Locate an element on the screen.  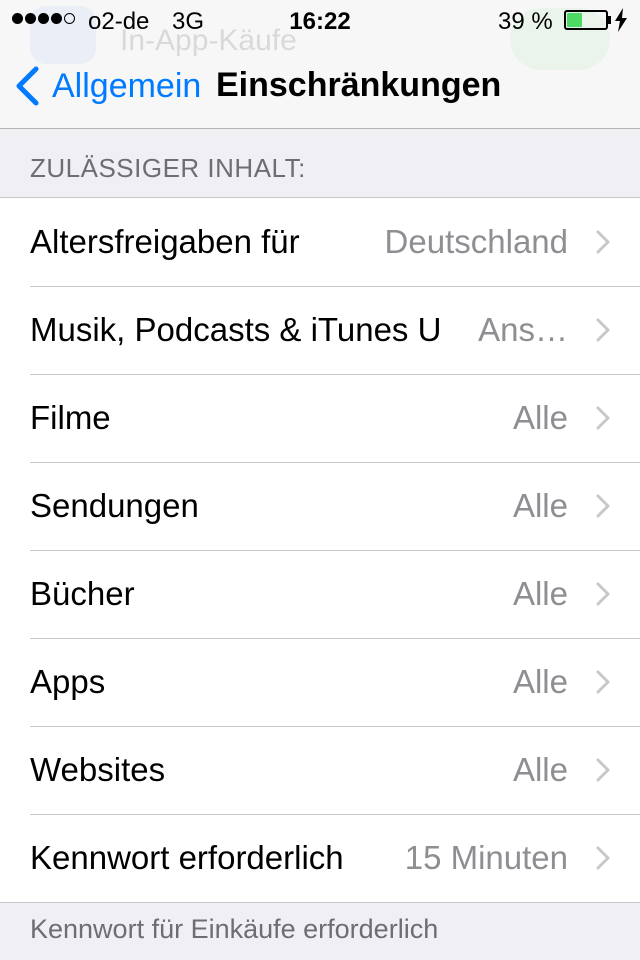
list-item-altersfreigaben-fuer: Altersfreigaben für Deutschland is located at coordinates (320, 242).